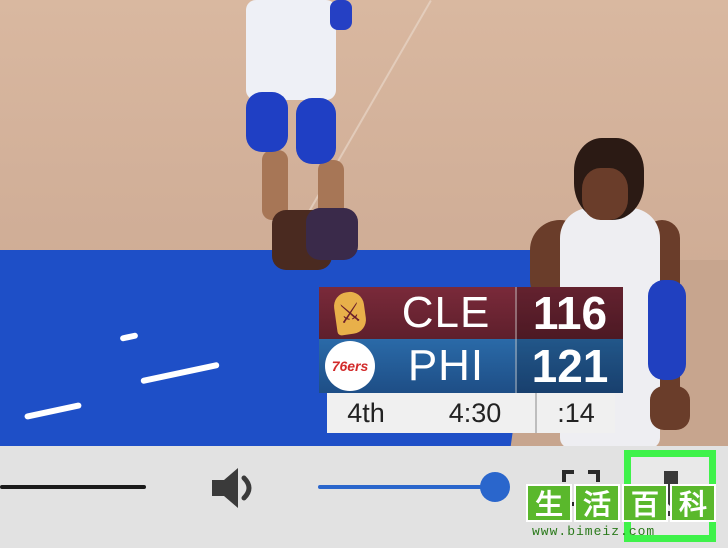 The width and height of the screenshot is (728, 548). What do you see at coordinates (594, 531) in the screenshot?
I see `watermark-url: www.bimeiz.com` at bounding box center [594, 531].